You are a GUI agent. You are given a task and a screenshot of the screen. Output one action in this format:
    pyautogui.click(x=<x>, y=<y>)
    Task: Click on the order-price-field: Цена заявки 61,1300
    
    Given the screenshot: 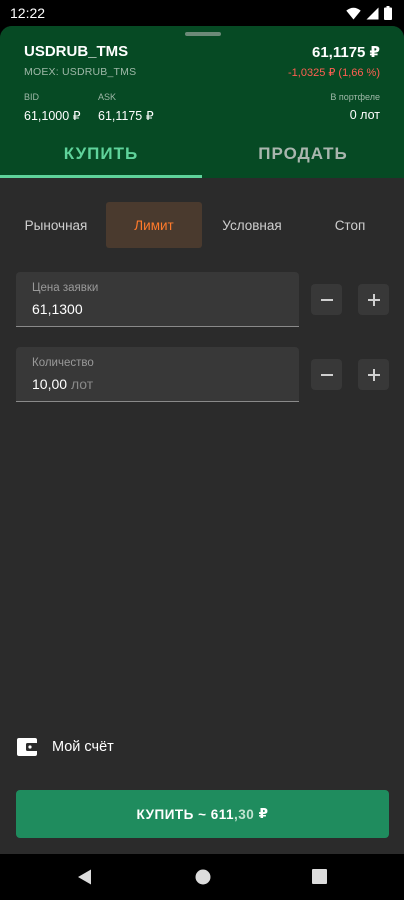 What is the action you would take?
    pyautogui.click(x=157, y=299)
    